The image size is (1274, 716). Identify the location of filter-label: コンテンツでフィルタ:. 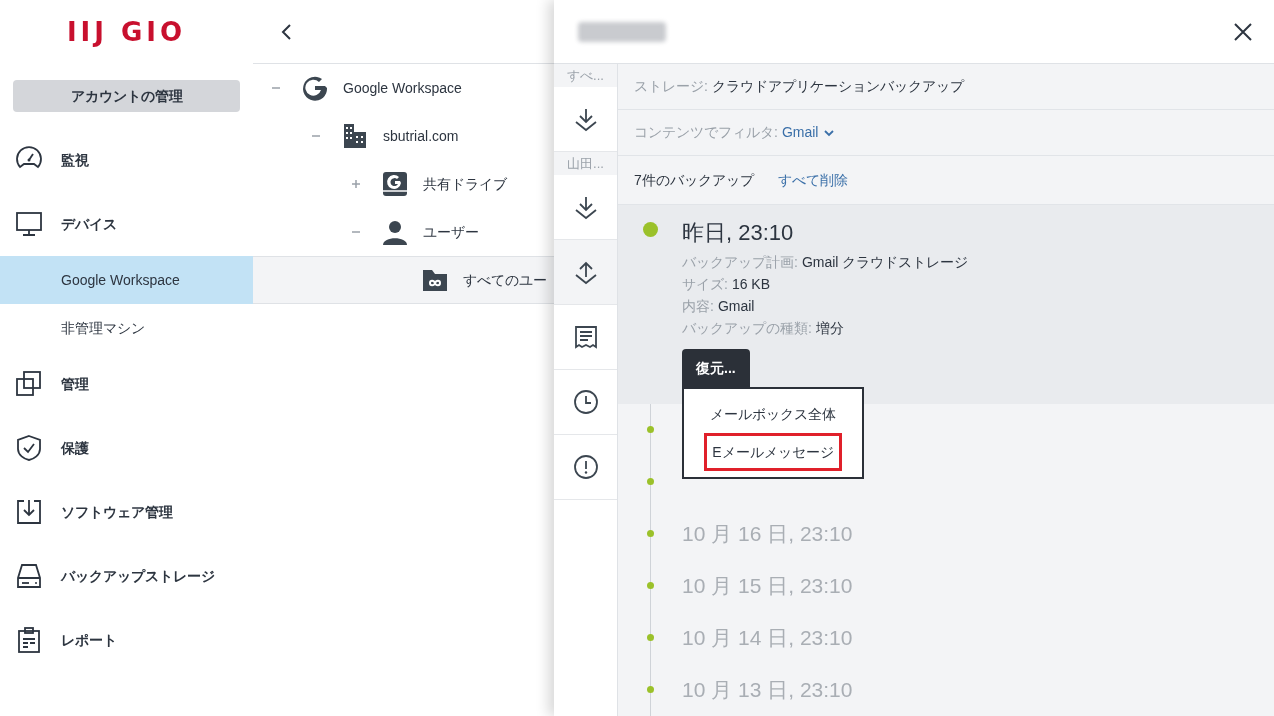
(706, 132).